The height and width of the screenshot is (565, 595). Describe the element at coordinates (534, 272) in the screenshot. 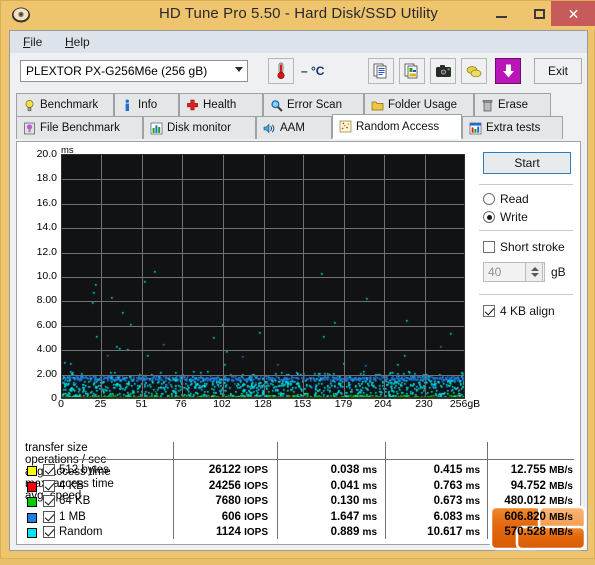

I see `short-stroke-stepper` at that location.